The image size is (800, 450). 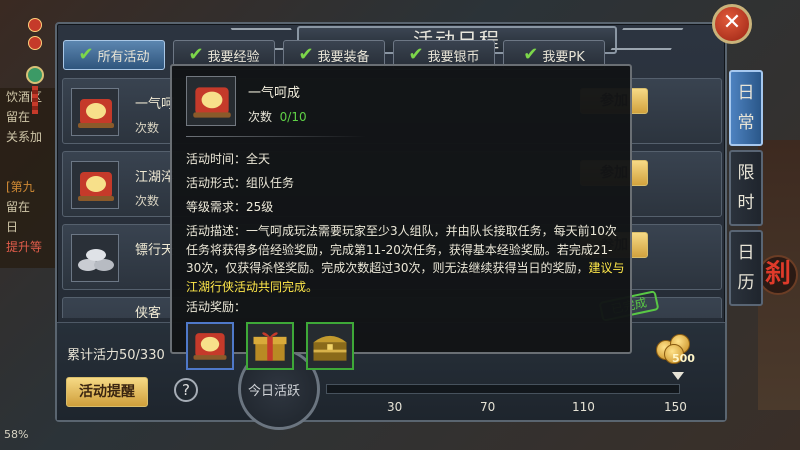 What do you see at coordinates (746, 188) in the screenshot?
I see `side-tab-limited: 限时` at bounding box center [746, 188].